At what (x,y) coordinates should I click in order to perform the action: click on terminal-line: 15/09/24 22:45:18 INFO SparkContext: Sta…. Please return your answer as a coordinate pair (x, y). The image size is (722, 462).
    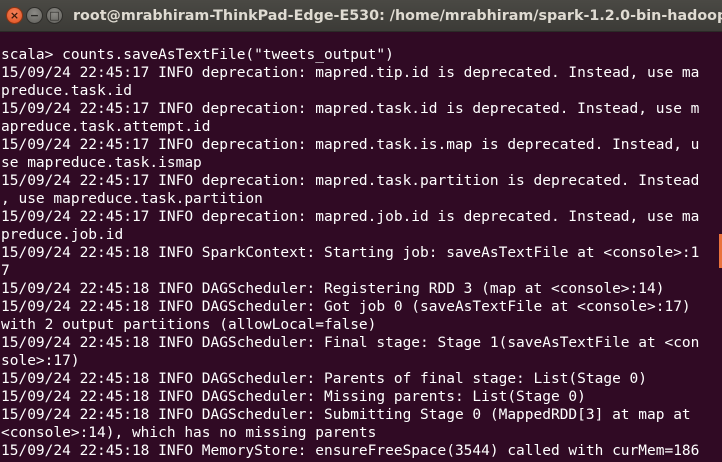
    Looking at the image, I should click on (350, 253).